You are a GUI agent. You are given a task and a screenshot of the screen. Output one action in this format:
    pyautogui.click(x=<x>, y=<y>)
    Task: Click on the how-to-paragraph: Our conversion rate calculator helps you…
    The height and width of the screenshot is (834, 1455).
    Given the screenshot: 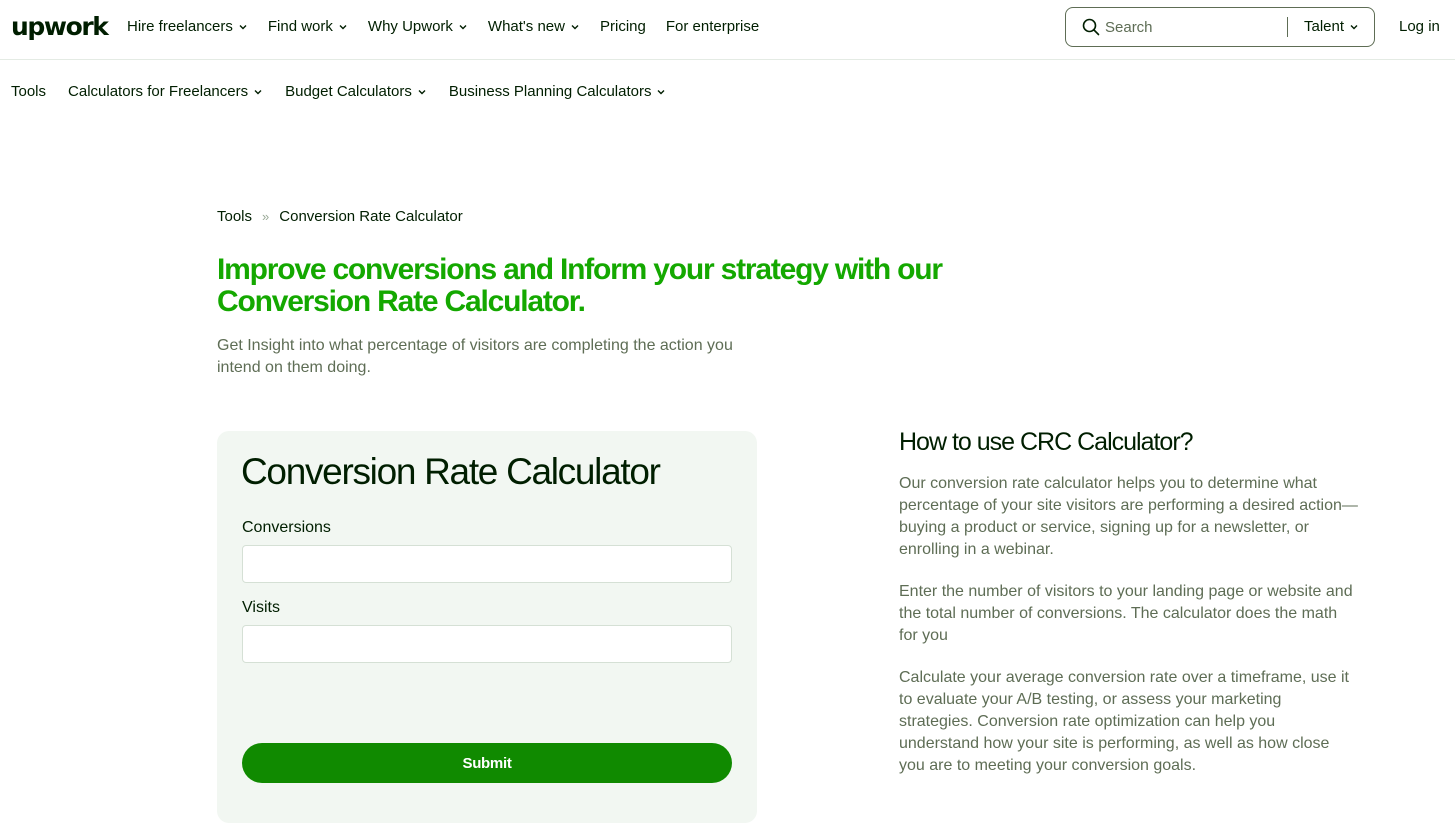 What is the action you would take?
    pyautogui.click(x=1128, y=516)
    